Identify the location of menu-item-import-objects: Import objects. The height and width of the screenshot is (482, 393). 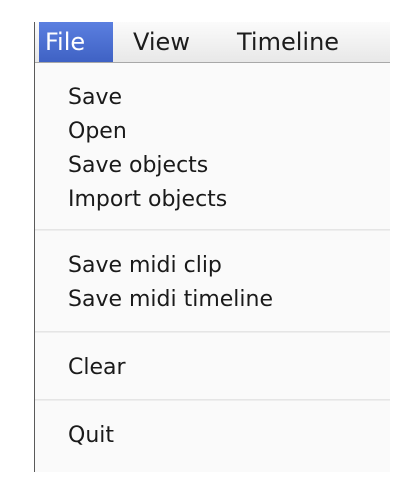
(147, 200).